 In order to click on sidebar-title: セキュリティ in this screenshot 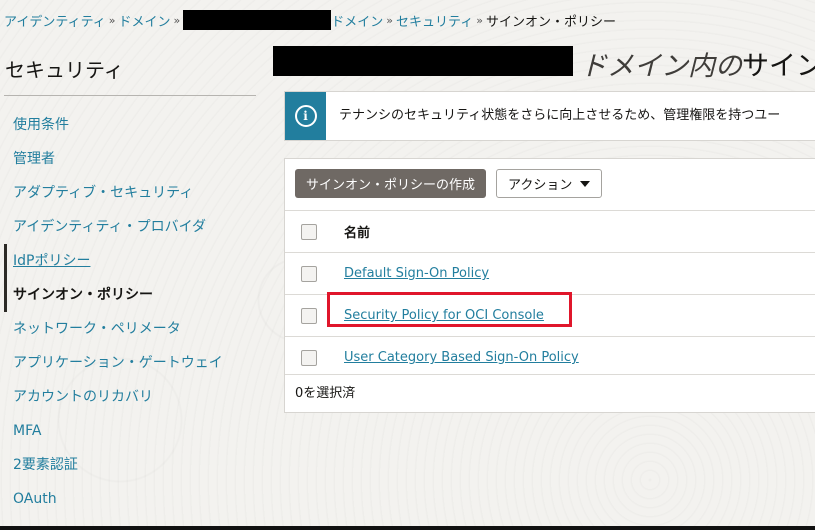, I will do `click(64, 70)`.